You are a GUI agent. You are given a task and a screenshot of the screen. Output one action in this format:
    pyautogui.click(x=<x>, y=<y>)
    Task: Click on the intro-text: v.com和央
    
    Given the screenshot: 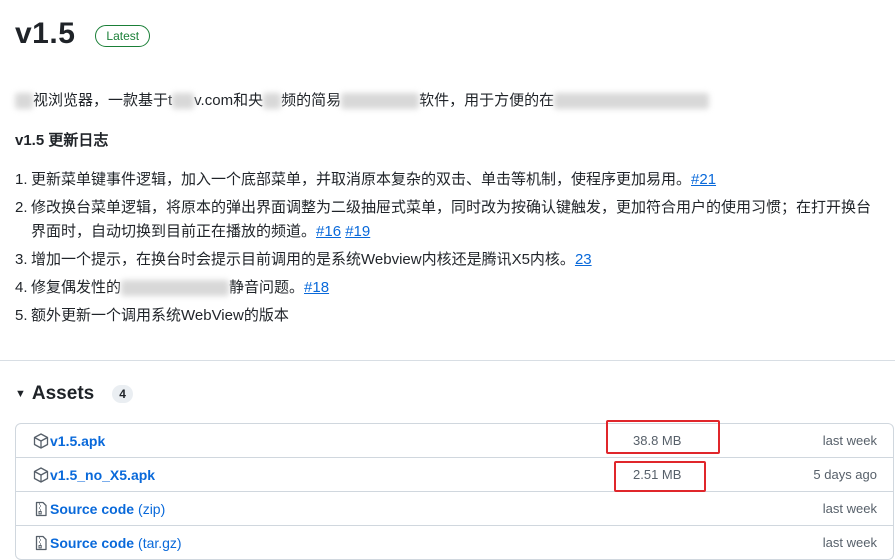 What is the action you would take?
    pyautogui.click(x=229, y=100)
    